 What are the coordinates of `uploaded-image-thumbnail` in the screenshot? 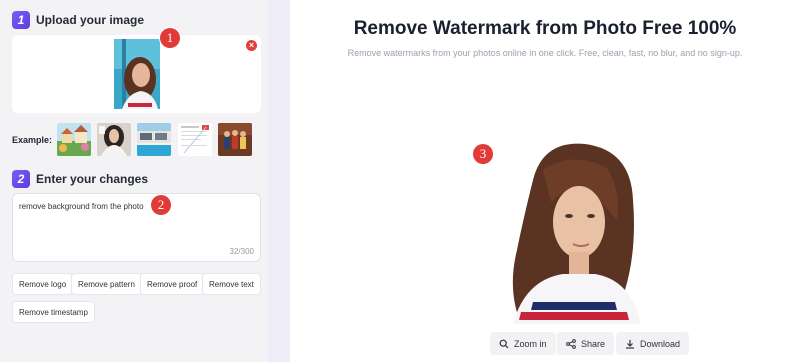 It's located at (137, 74).